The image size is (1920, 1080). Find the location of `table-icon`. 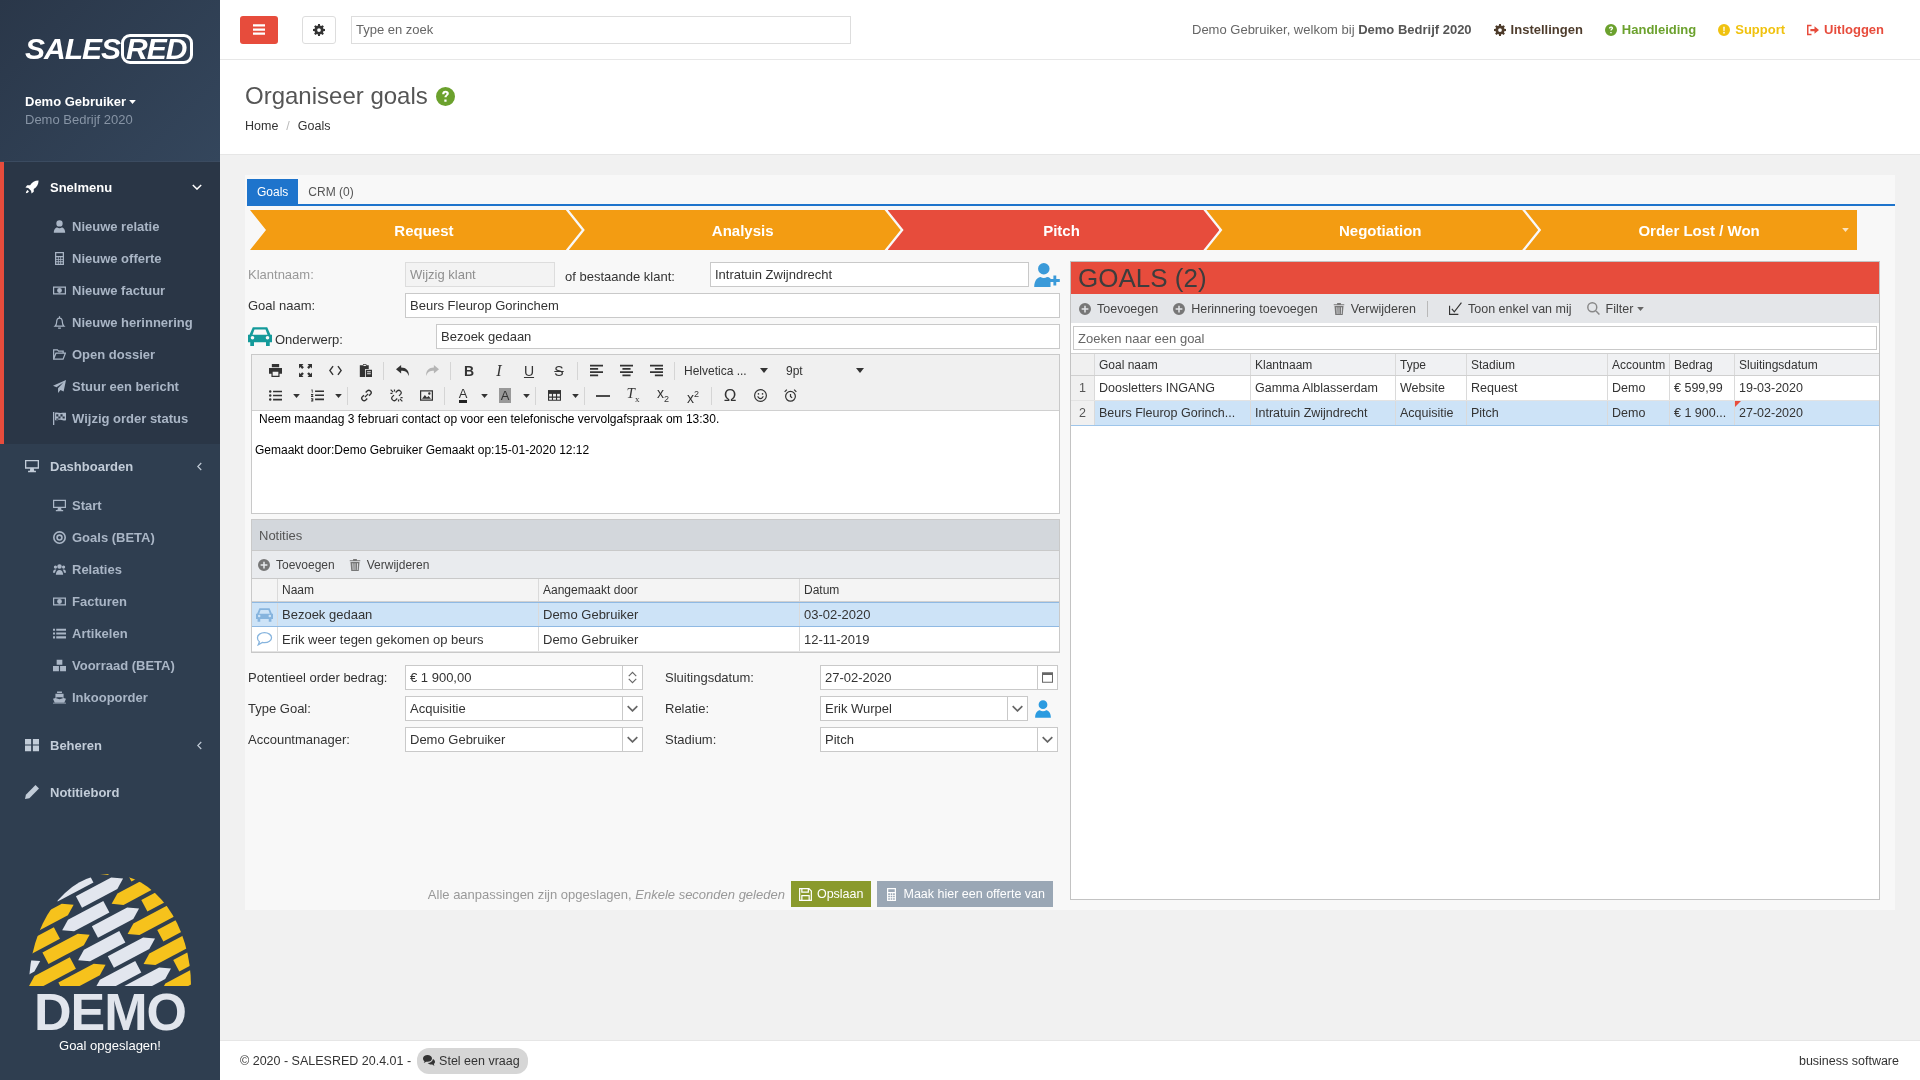

table-icon is located at coordinates (554, 395).